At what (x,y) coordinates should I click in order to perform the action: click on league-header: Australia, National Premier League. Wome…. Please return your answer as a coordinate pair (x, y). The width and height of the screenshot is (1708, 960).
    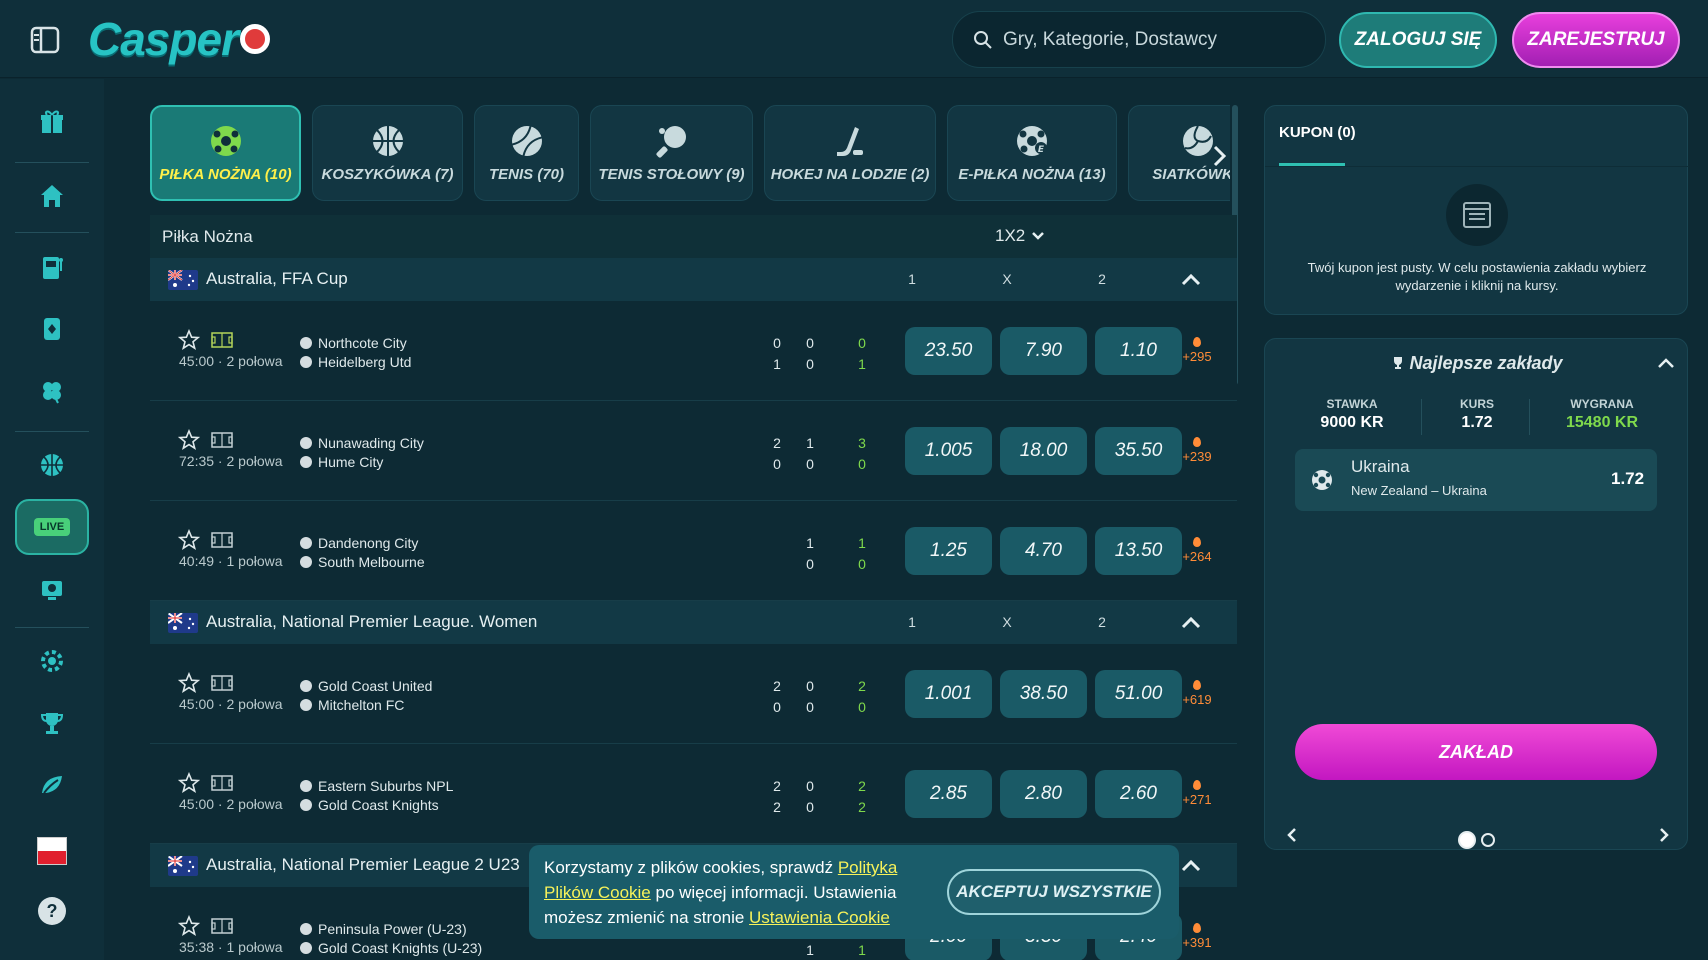
    Looking at the image, I should click on (693, 622).